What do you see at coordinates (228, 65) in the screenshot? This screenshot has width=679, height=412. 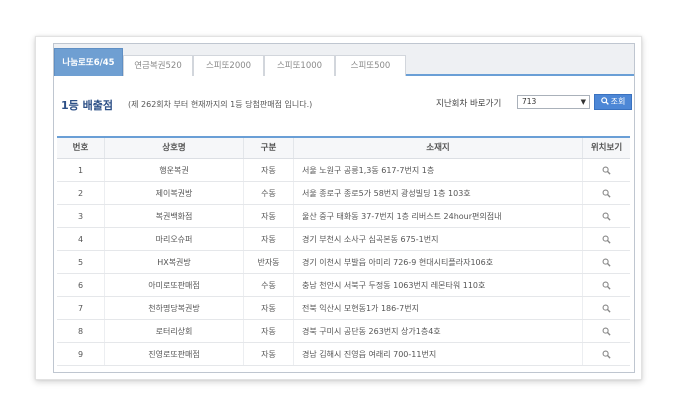 I see `tab-speetto2000: 스피또2000` at bounding box center [228, 65].